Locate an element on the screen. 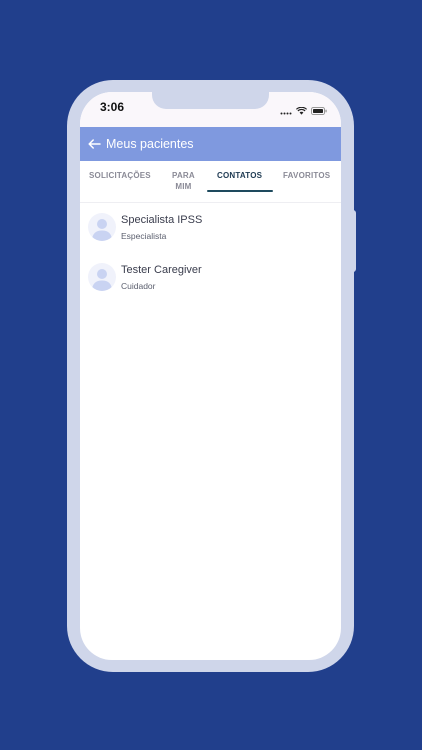  status-icons is located at coordinates (303, 111).